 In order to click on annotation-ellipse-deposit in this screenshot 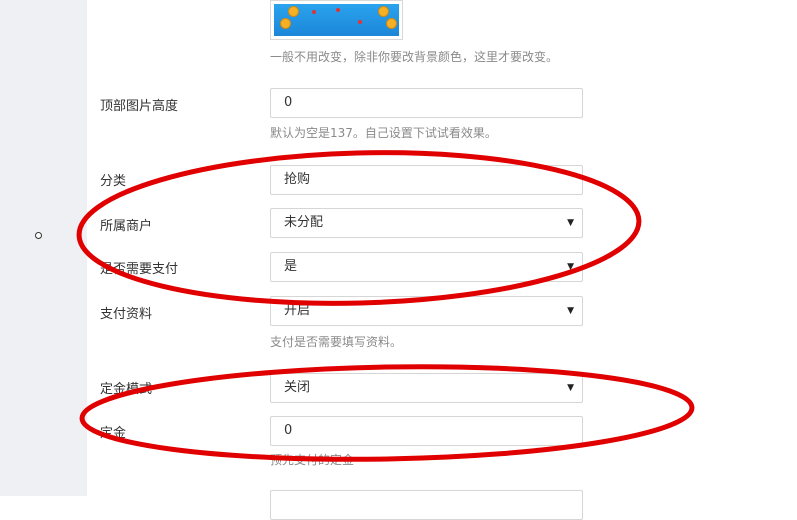, I will do `click(387, 413)`.